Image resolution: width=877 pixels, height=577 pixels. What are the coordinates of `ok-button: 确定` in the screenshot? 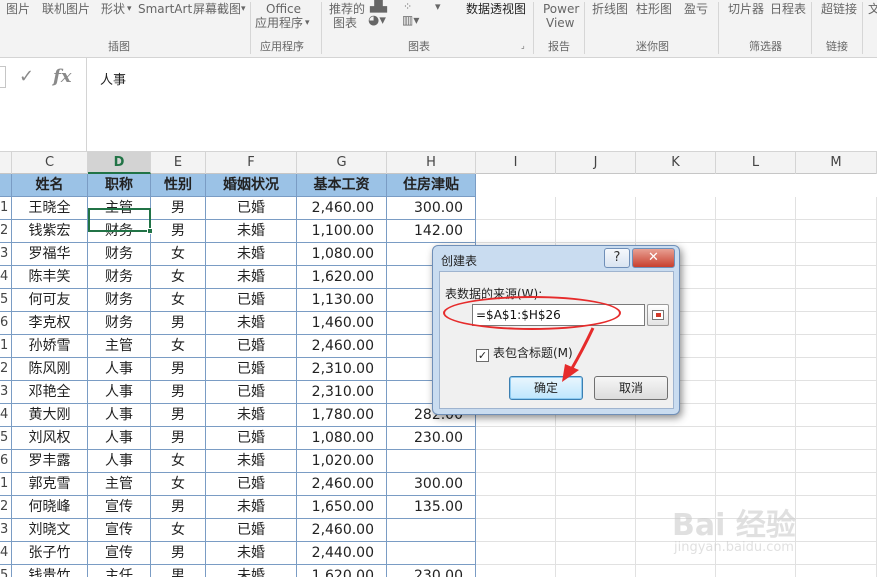 It's located at (546, 388).